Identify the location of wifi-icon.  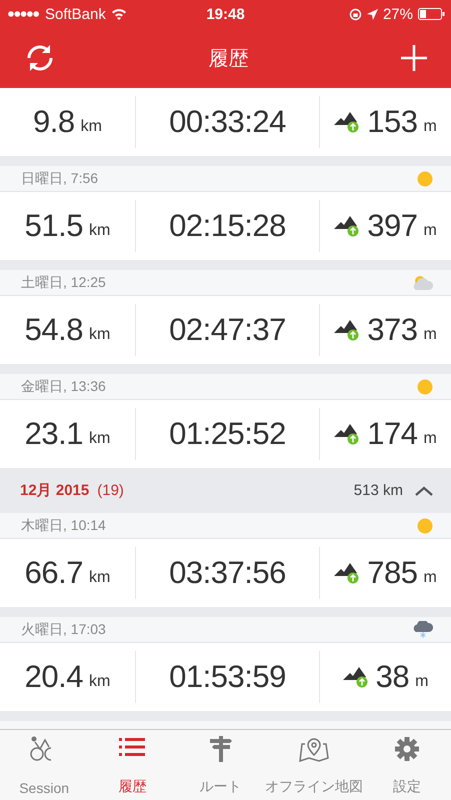
(118, 14).